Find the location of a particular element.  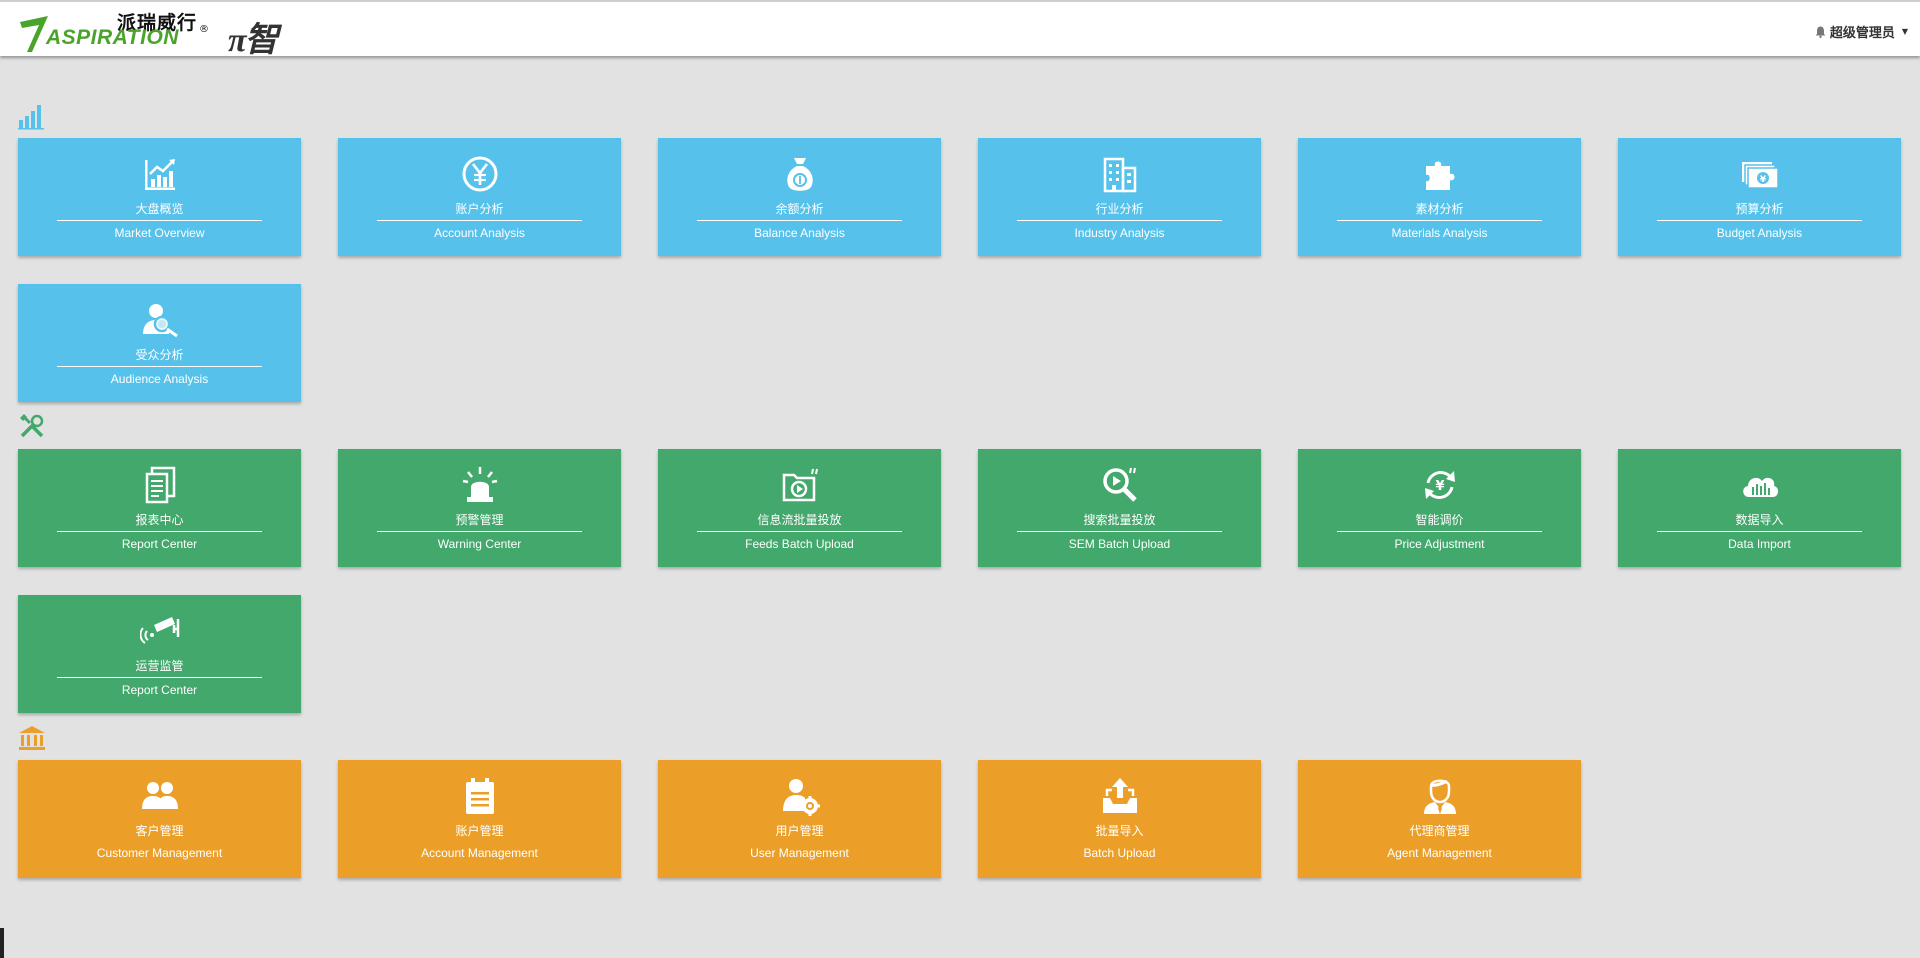

tile-feeds-batch-upload: 信息流批量投放 Feeds Batch Upload is located at coordinates (799, 508).